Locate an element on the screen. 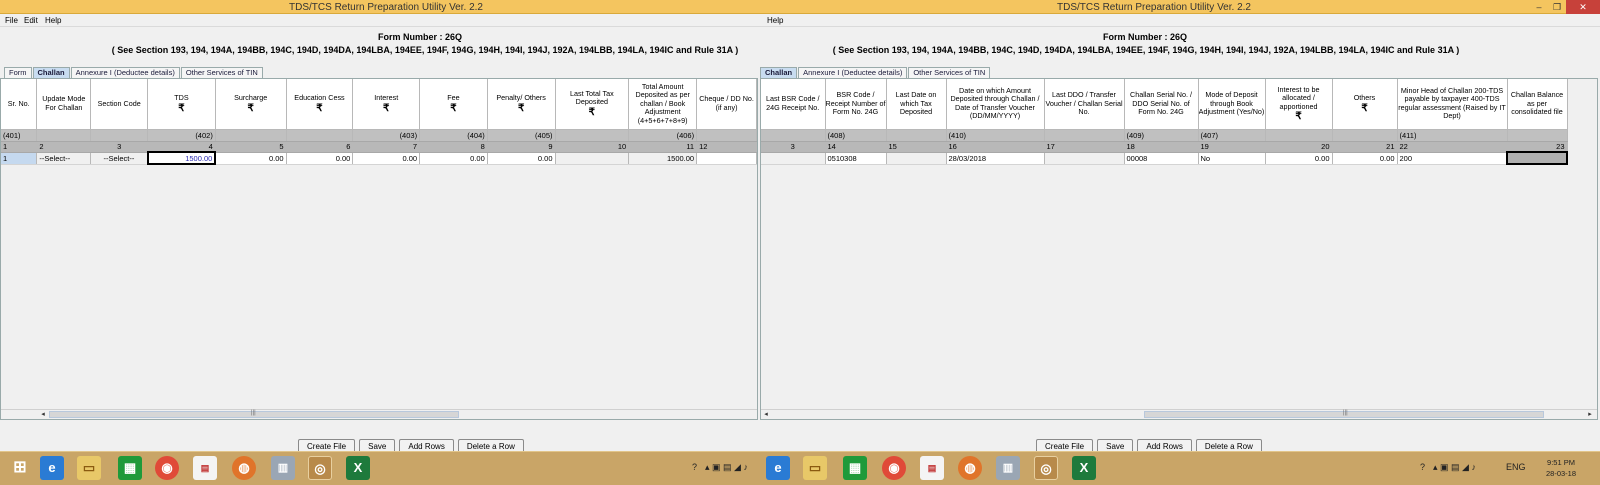  header-section-code: Section Code is located at coordinates (119, 104).